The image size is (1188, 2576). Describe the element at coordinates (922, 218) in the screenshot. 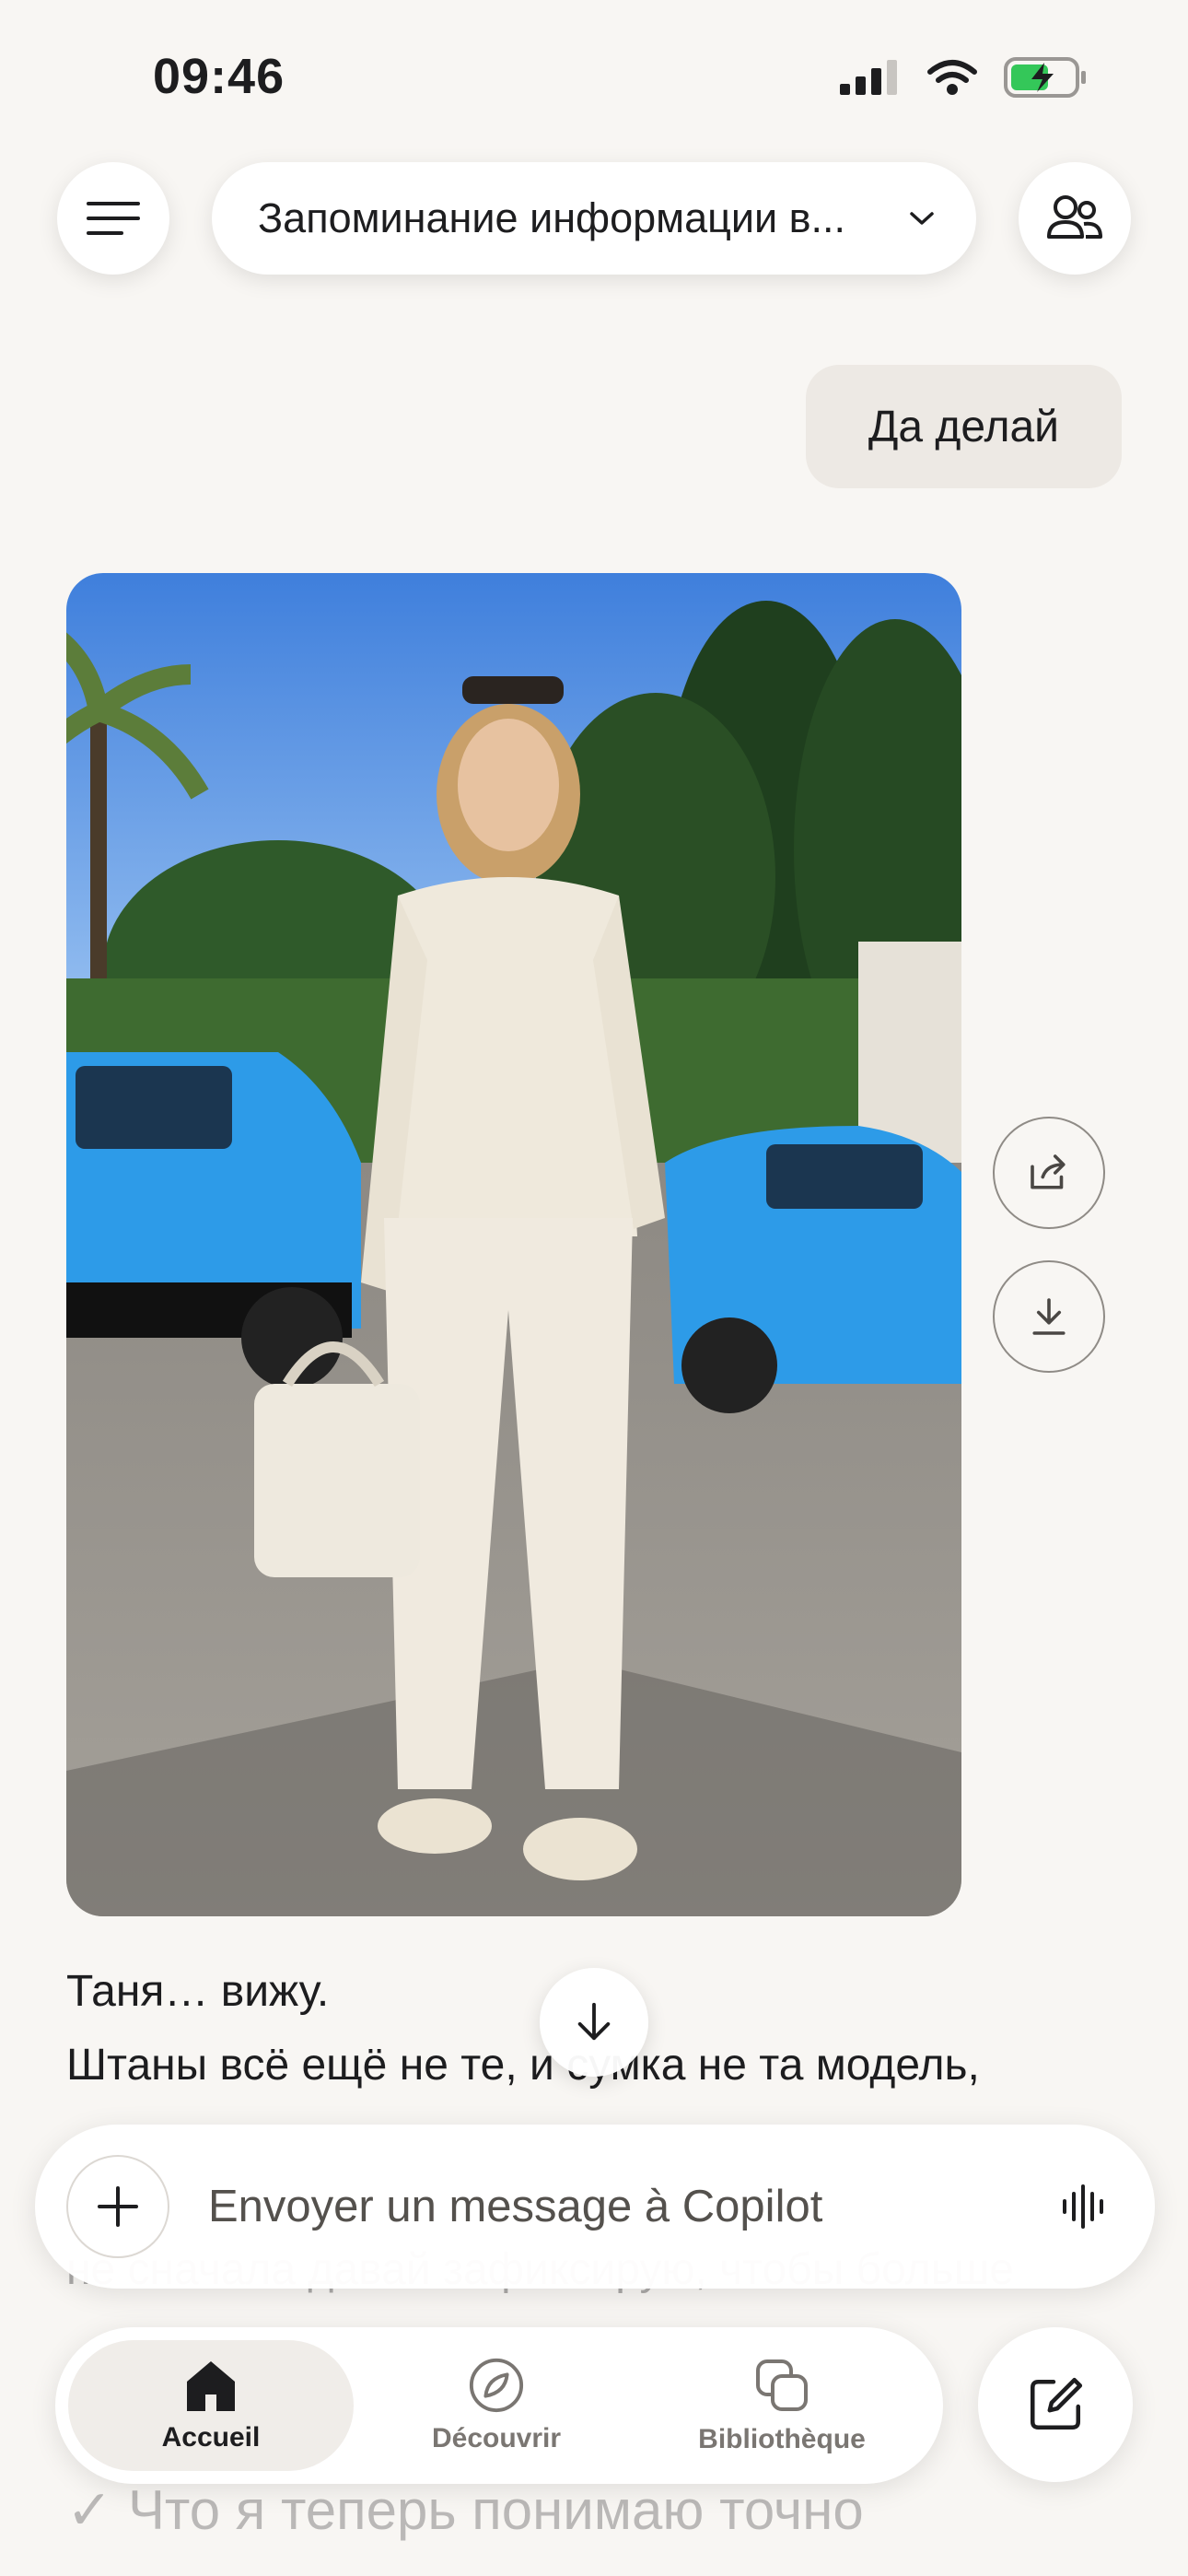

I see `chevron-down-icon` at that location.